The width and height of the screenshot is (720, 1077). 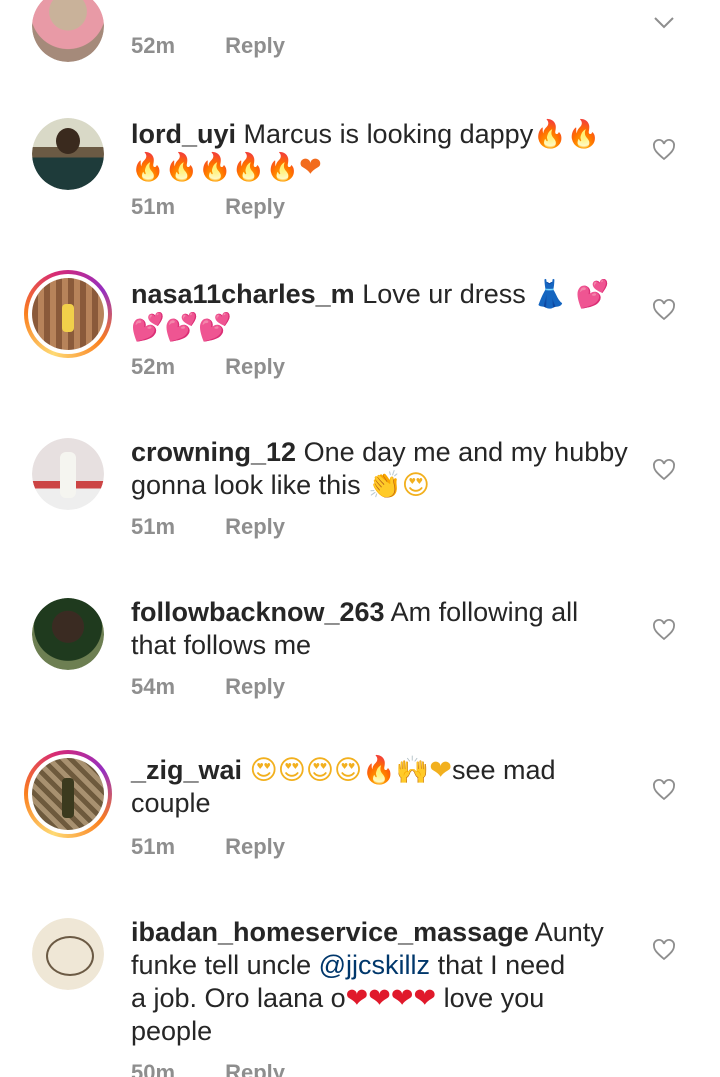 I want to click on comment-text-line3: a job. Oro laana o, so click(x=238, y=998).